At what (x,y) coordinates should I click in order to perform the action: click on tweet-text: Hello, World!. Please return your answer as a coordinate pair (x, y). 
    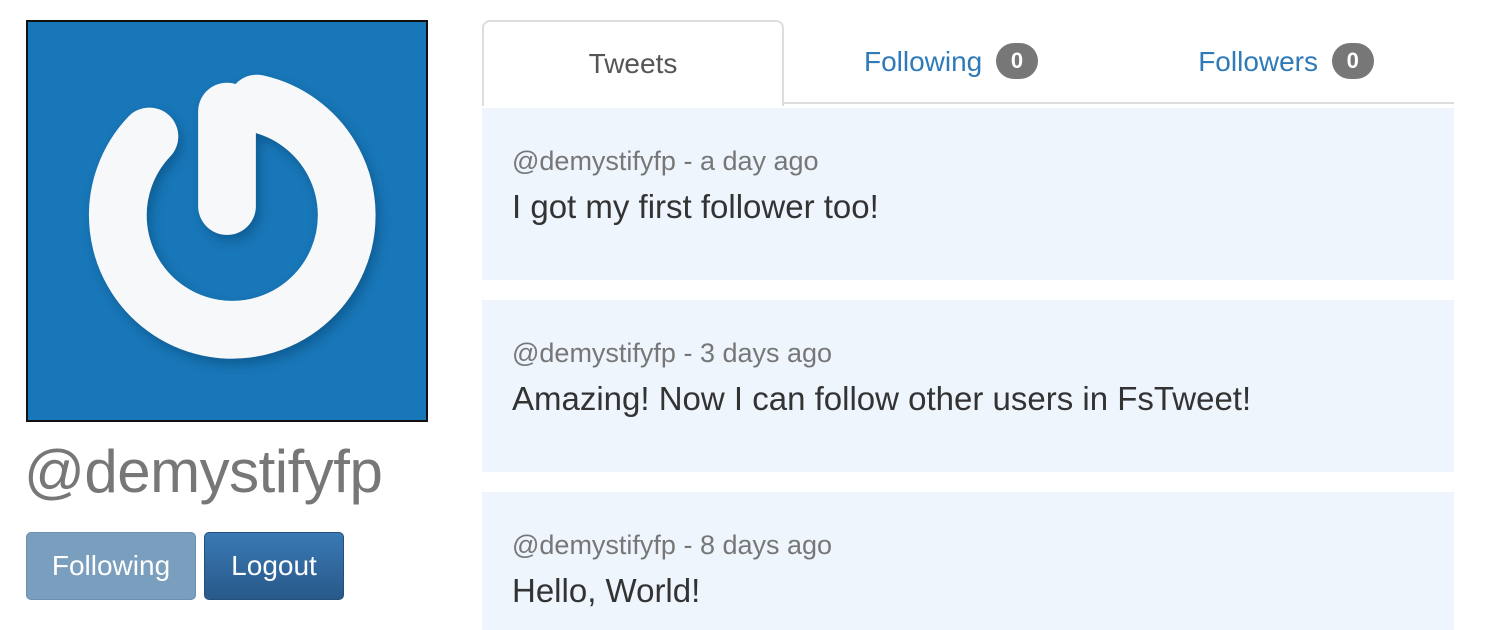
    Looking at the image, I should click on (606, 590).